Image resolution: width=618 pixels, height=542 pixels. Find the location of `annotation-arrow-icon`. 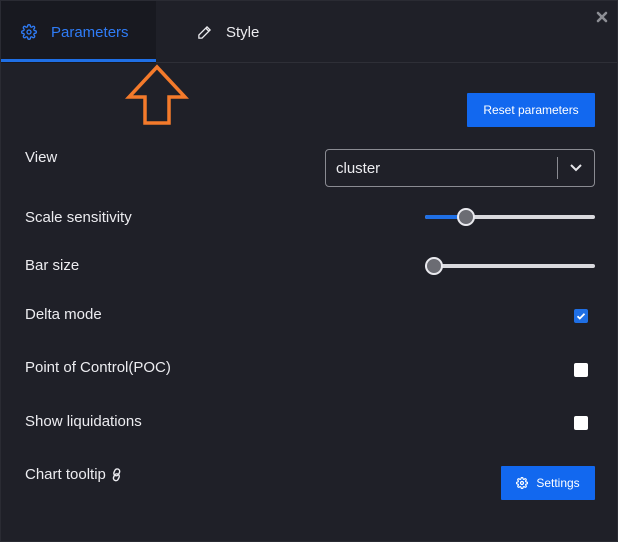

annotation-arrow-icon is located at coordinates (157, 94).